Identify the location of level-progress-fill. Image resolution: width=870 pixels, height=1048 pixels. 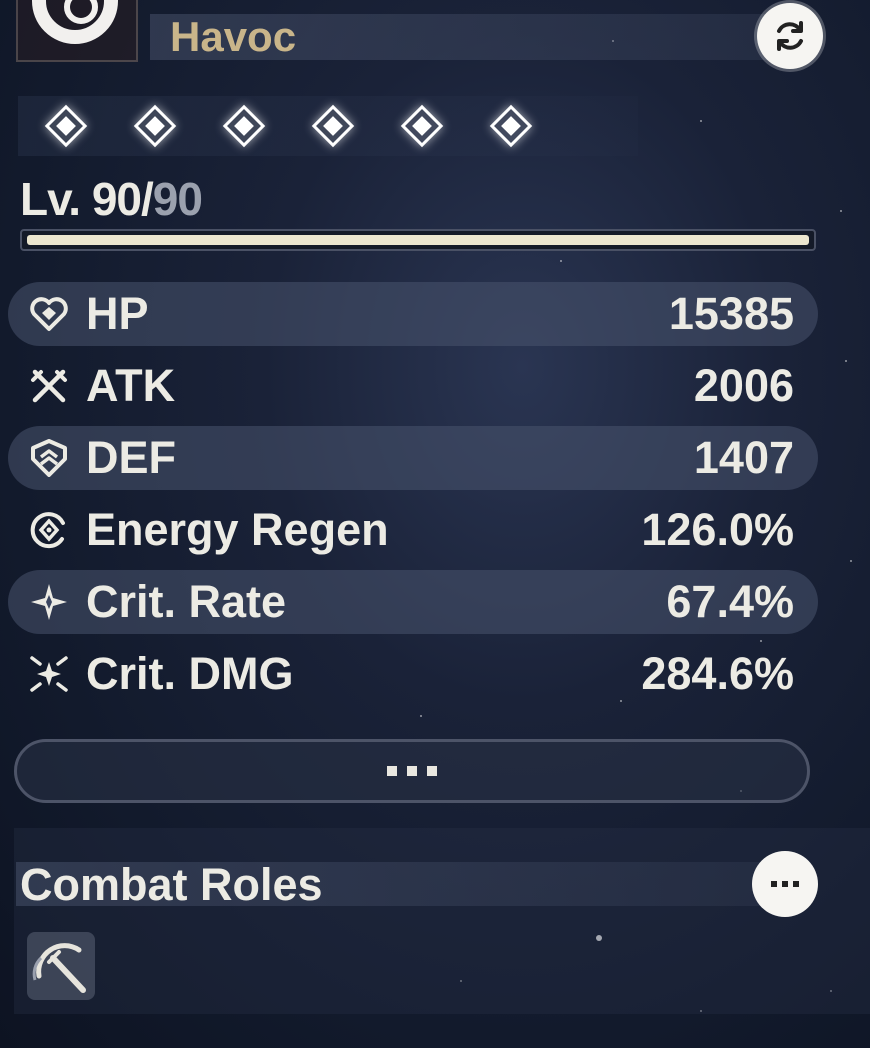
(418, 240).